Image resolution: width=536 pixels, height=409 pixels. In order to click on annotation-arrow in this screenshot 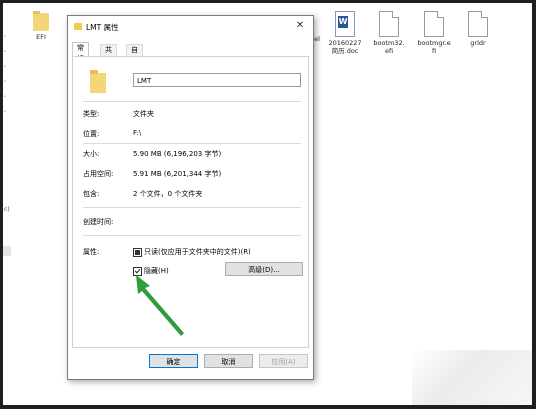, I will do `click(160, 305)`.